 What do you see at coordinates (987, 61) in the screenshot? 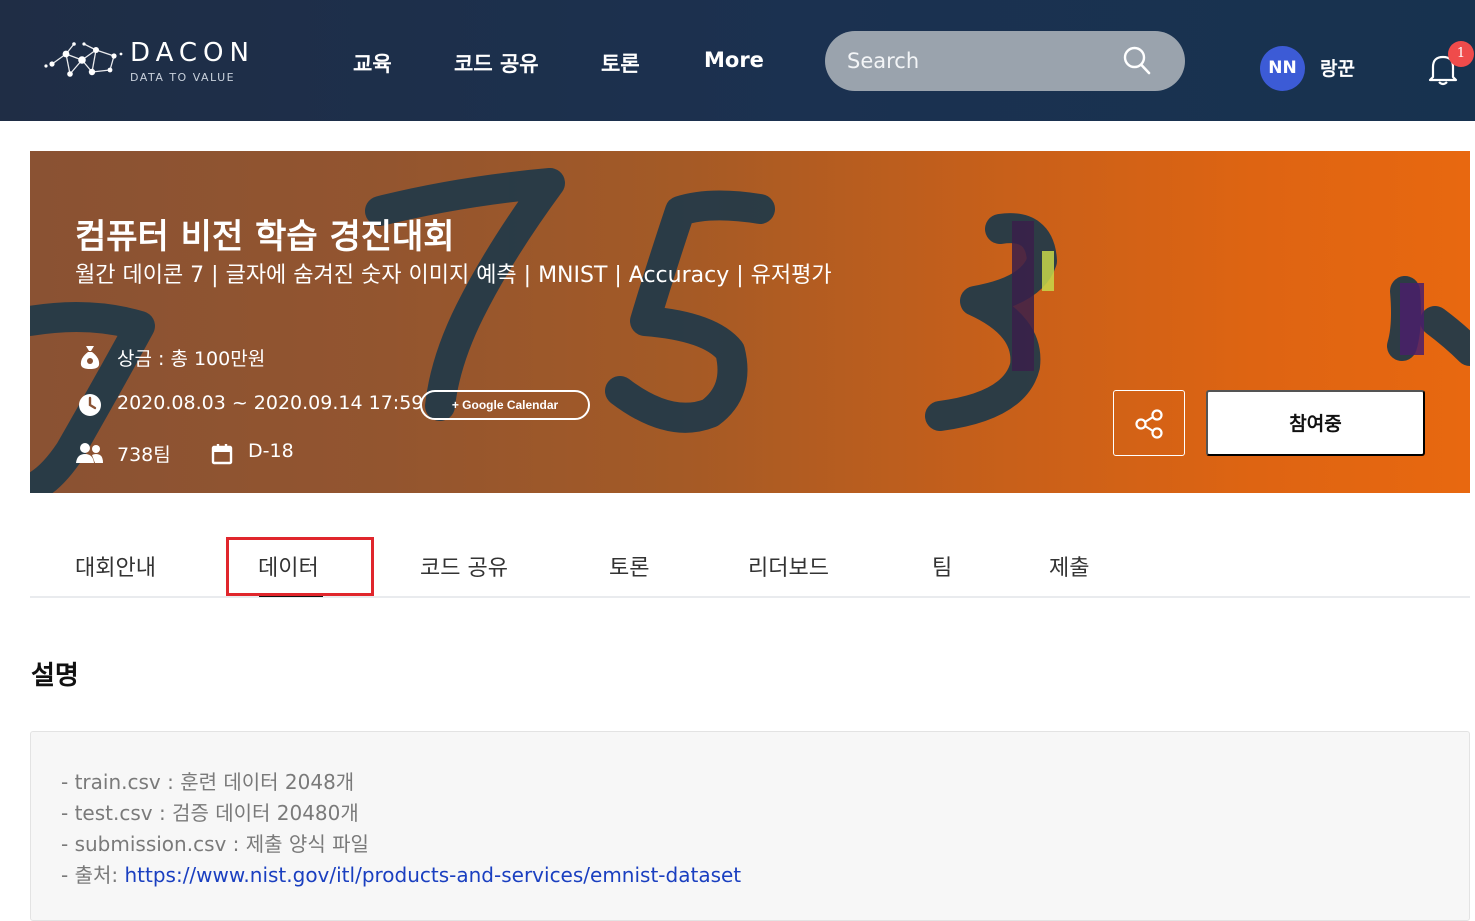
I see `search-input` at bounding box center [987, 61].